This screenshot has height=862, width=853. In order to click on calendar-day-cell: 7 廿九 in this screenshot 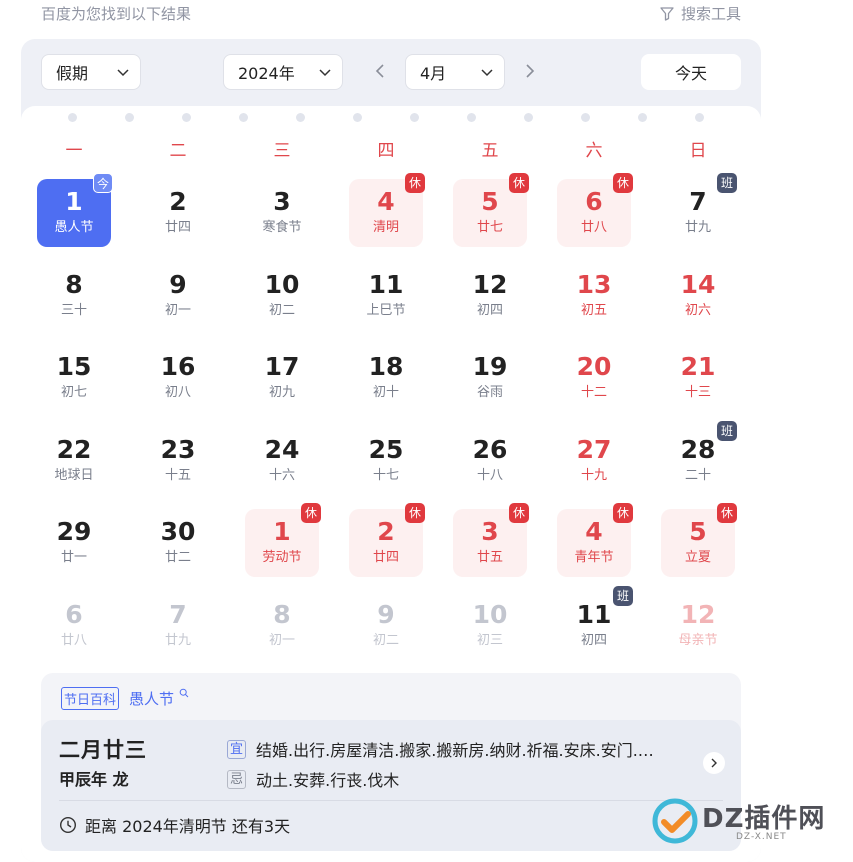, I will do `click(178, 626)`.